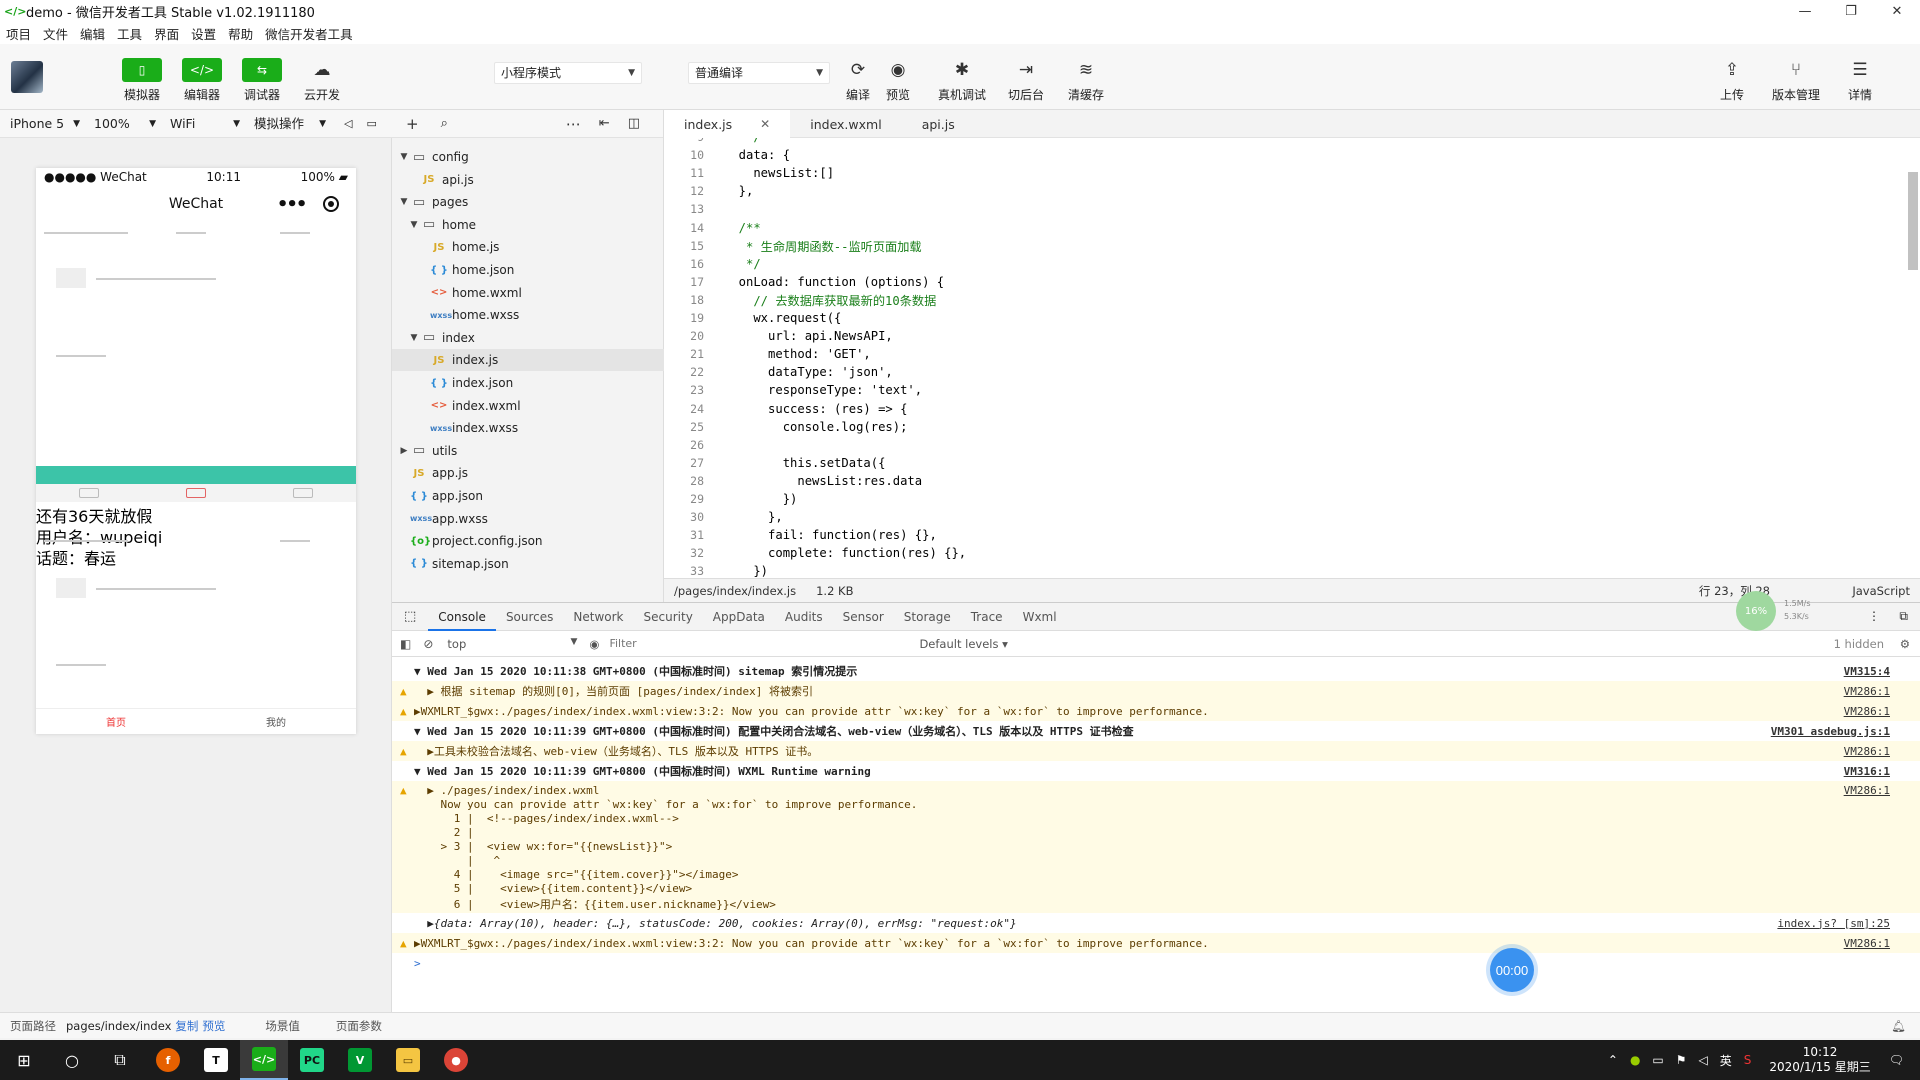 The height and width of the screenshot is (1080, 1920). What do you see at coordinates (764, 643) in the screenshot?
I see `console-filter-input` at bounding box center [764, 643].